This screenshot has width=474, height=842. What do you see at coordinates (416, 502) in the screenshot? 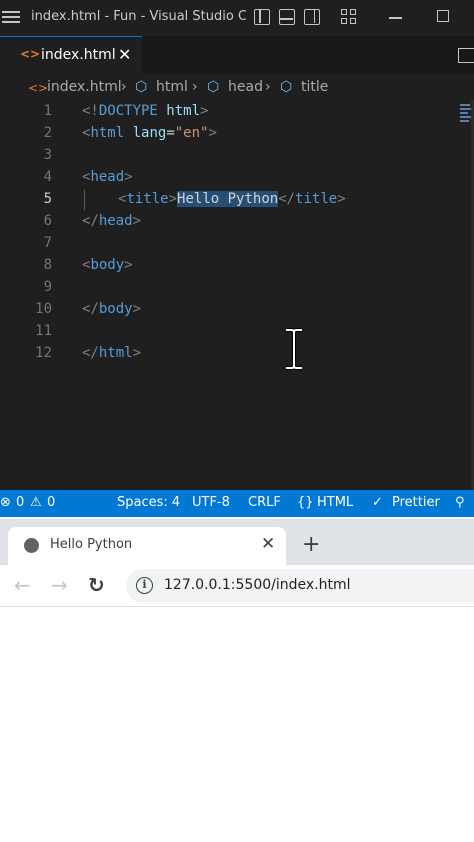
I see `prettier-status: Prettier` at bounding box center [416, 502].